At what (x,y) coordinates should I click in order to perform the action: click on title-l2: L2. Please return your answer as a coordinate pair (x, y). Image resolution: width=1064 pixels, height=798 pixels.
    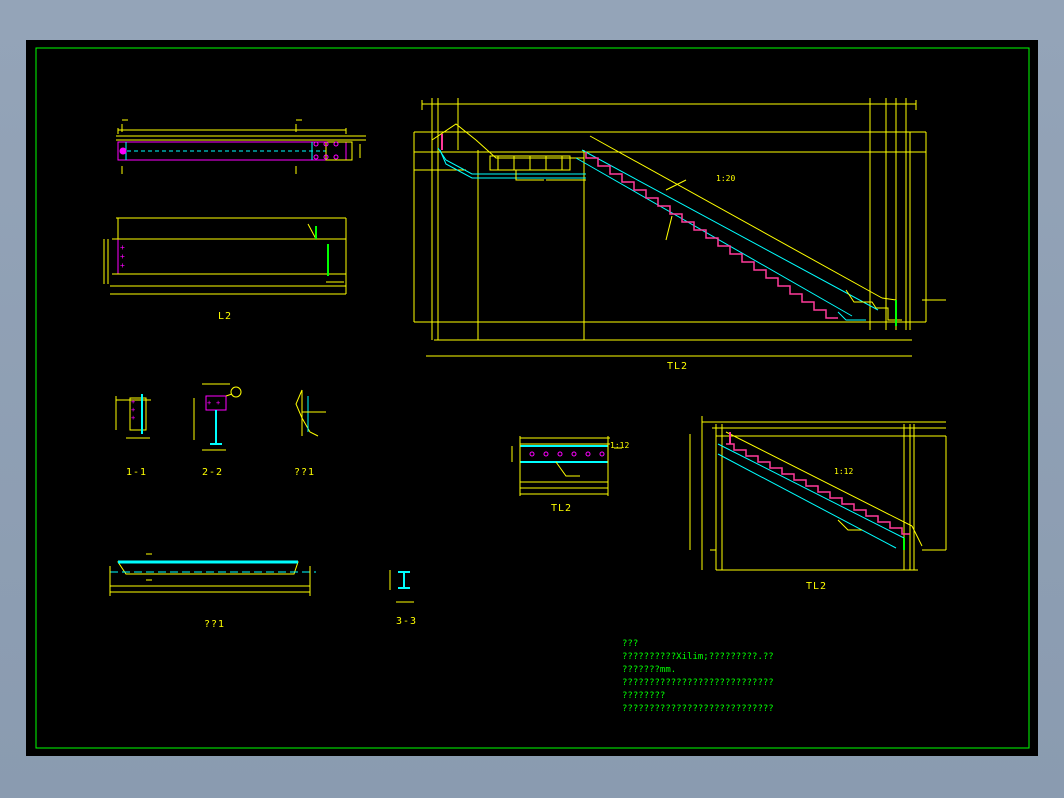
    Looking at the image, I should click on (225, 316).